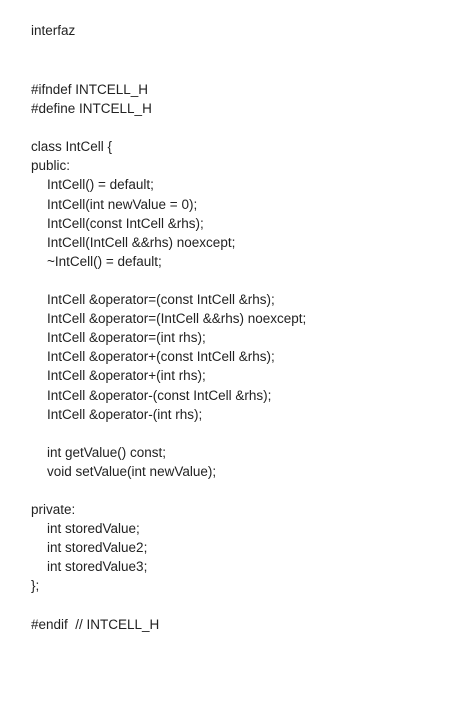  Describe the element at coordinates (122, 204) in the screenshot. I see `code-line: IntCell(int newValue = 0);` at that location.